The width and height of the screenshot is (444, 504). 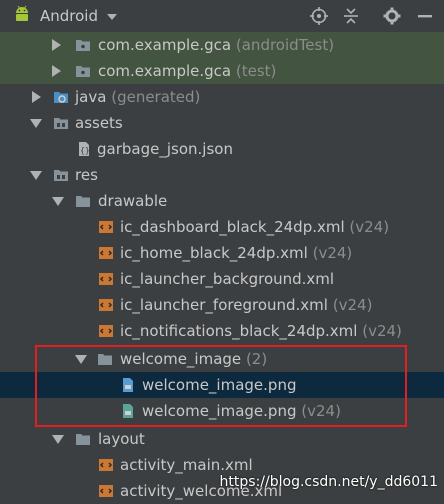 I want to click on collapse-all-icon, so click(x=351, y=16).